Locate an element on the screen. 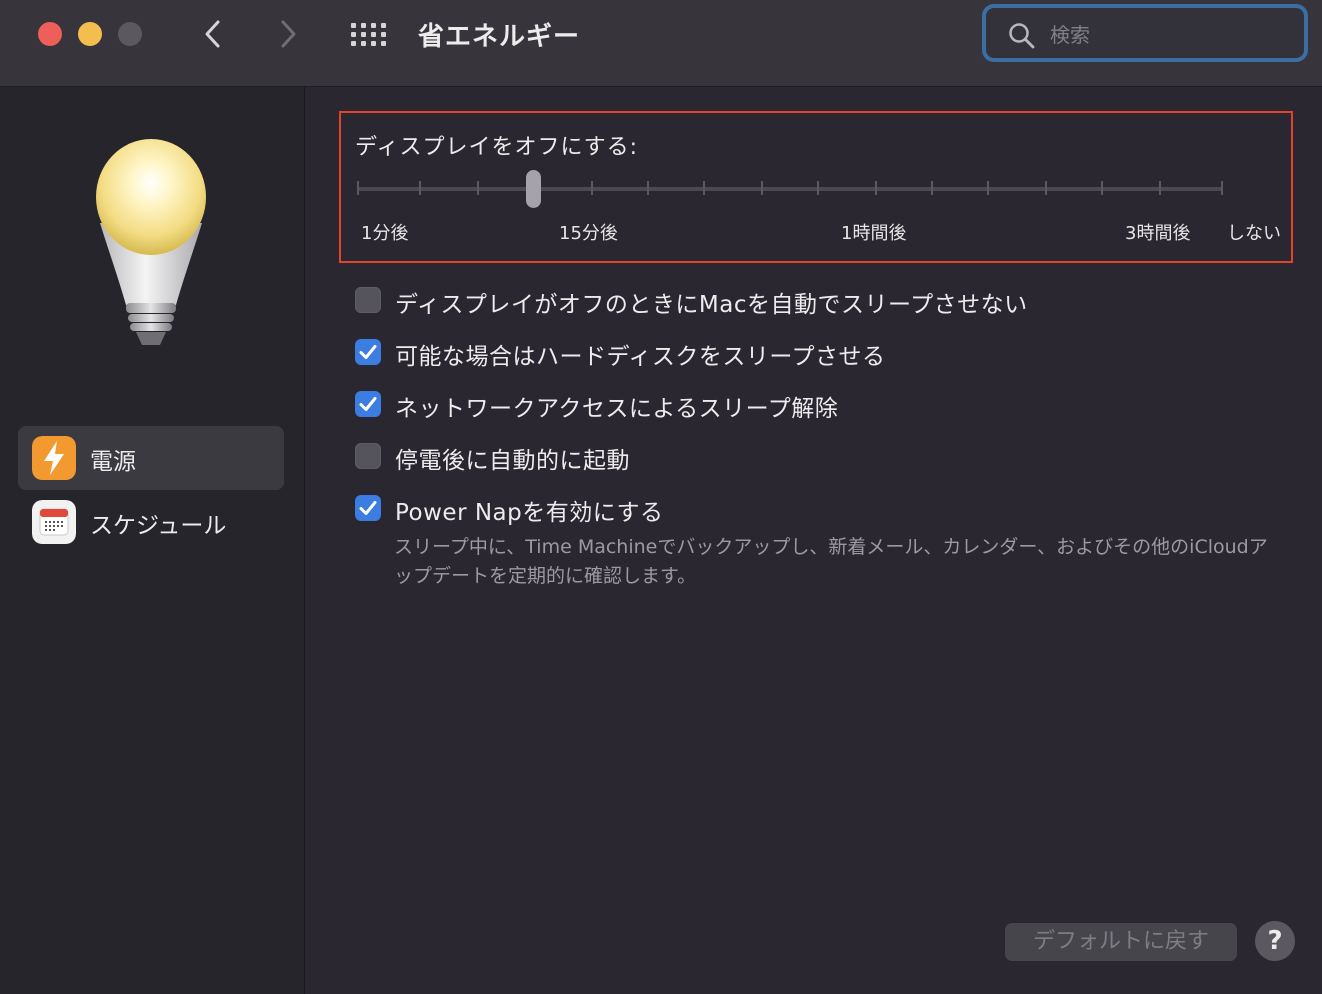  display-sleep-slider-thumb is located at coordinates (533, 189).